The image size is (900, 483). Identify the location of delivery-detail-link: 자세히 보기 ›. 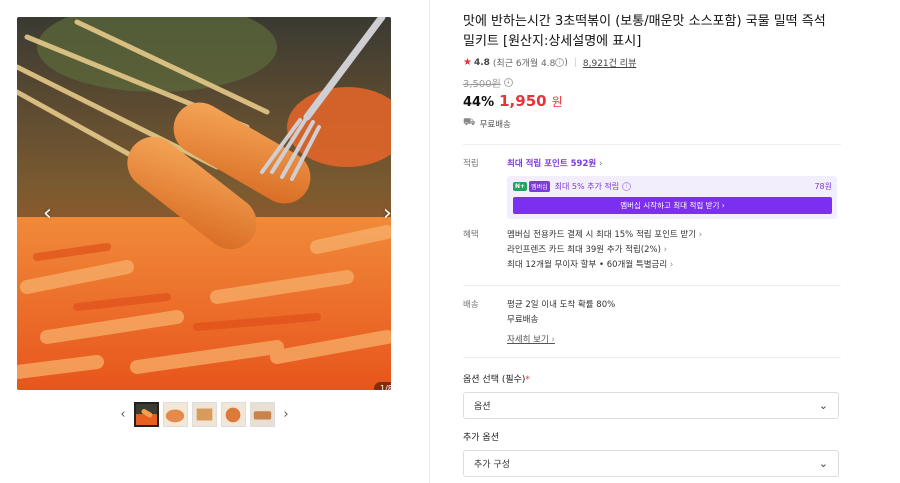
(531, 339).